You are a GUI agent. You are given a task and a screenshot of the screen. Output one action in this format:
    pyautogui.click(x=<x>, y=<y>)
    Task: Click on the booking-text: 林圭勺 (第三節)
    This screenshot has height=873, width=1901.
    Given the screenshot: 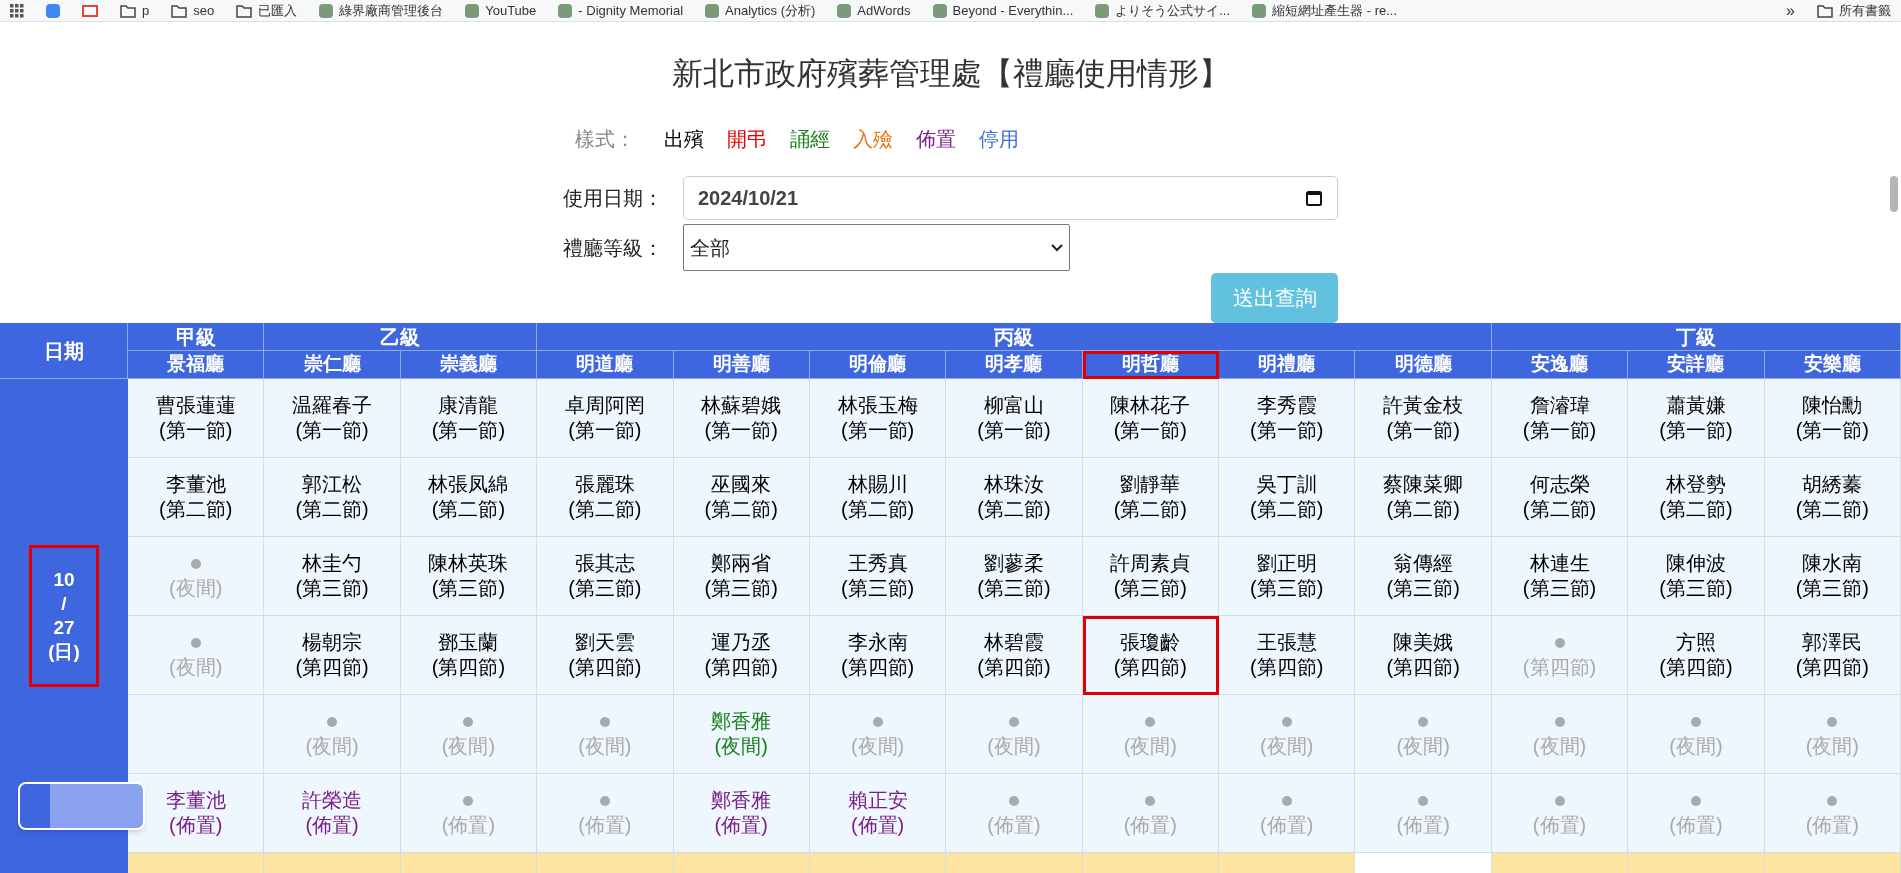 What is the action you would take?
    pyautogui.click(x=332, y=576)
    